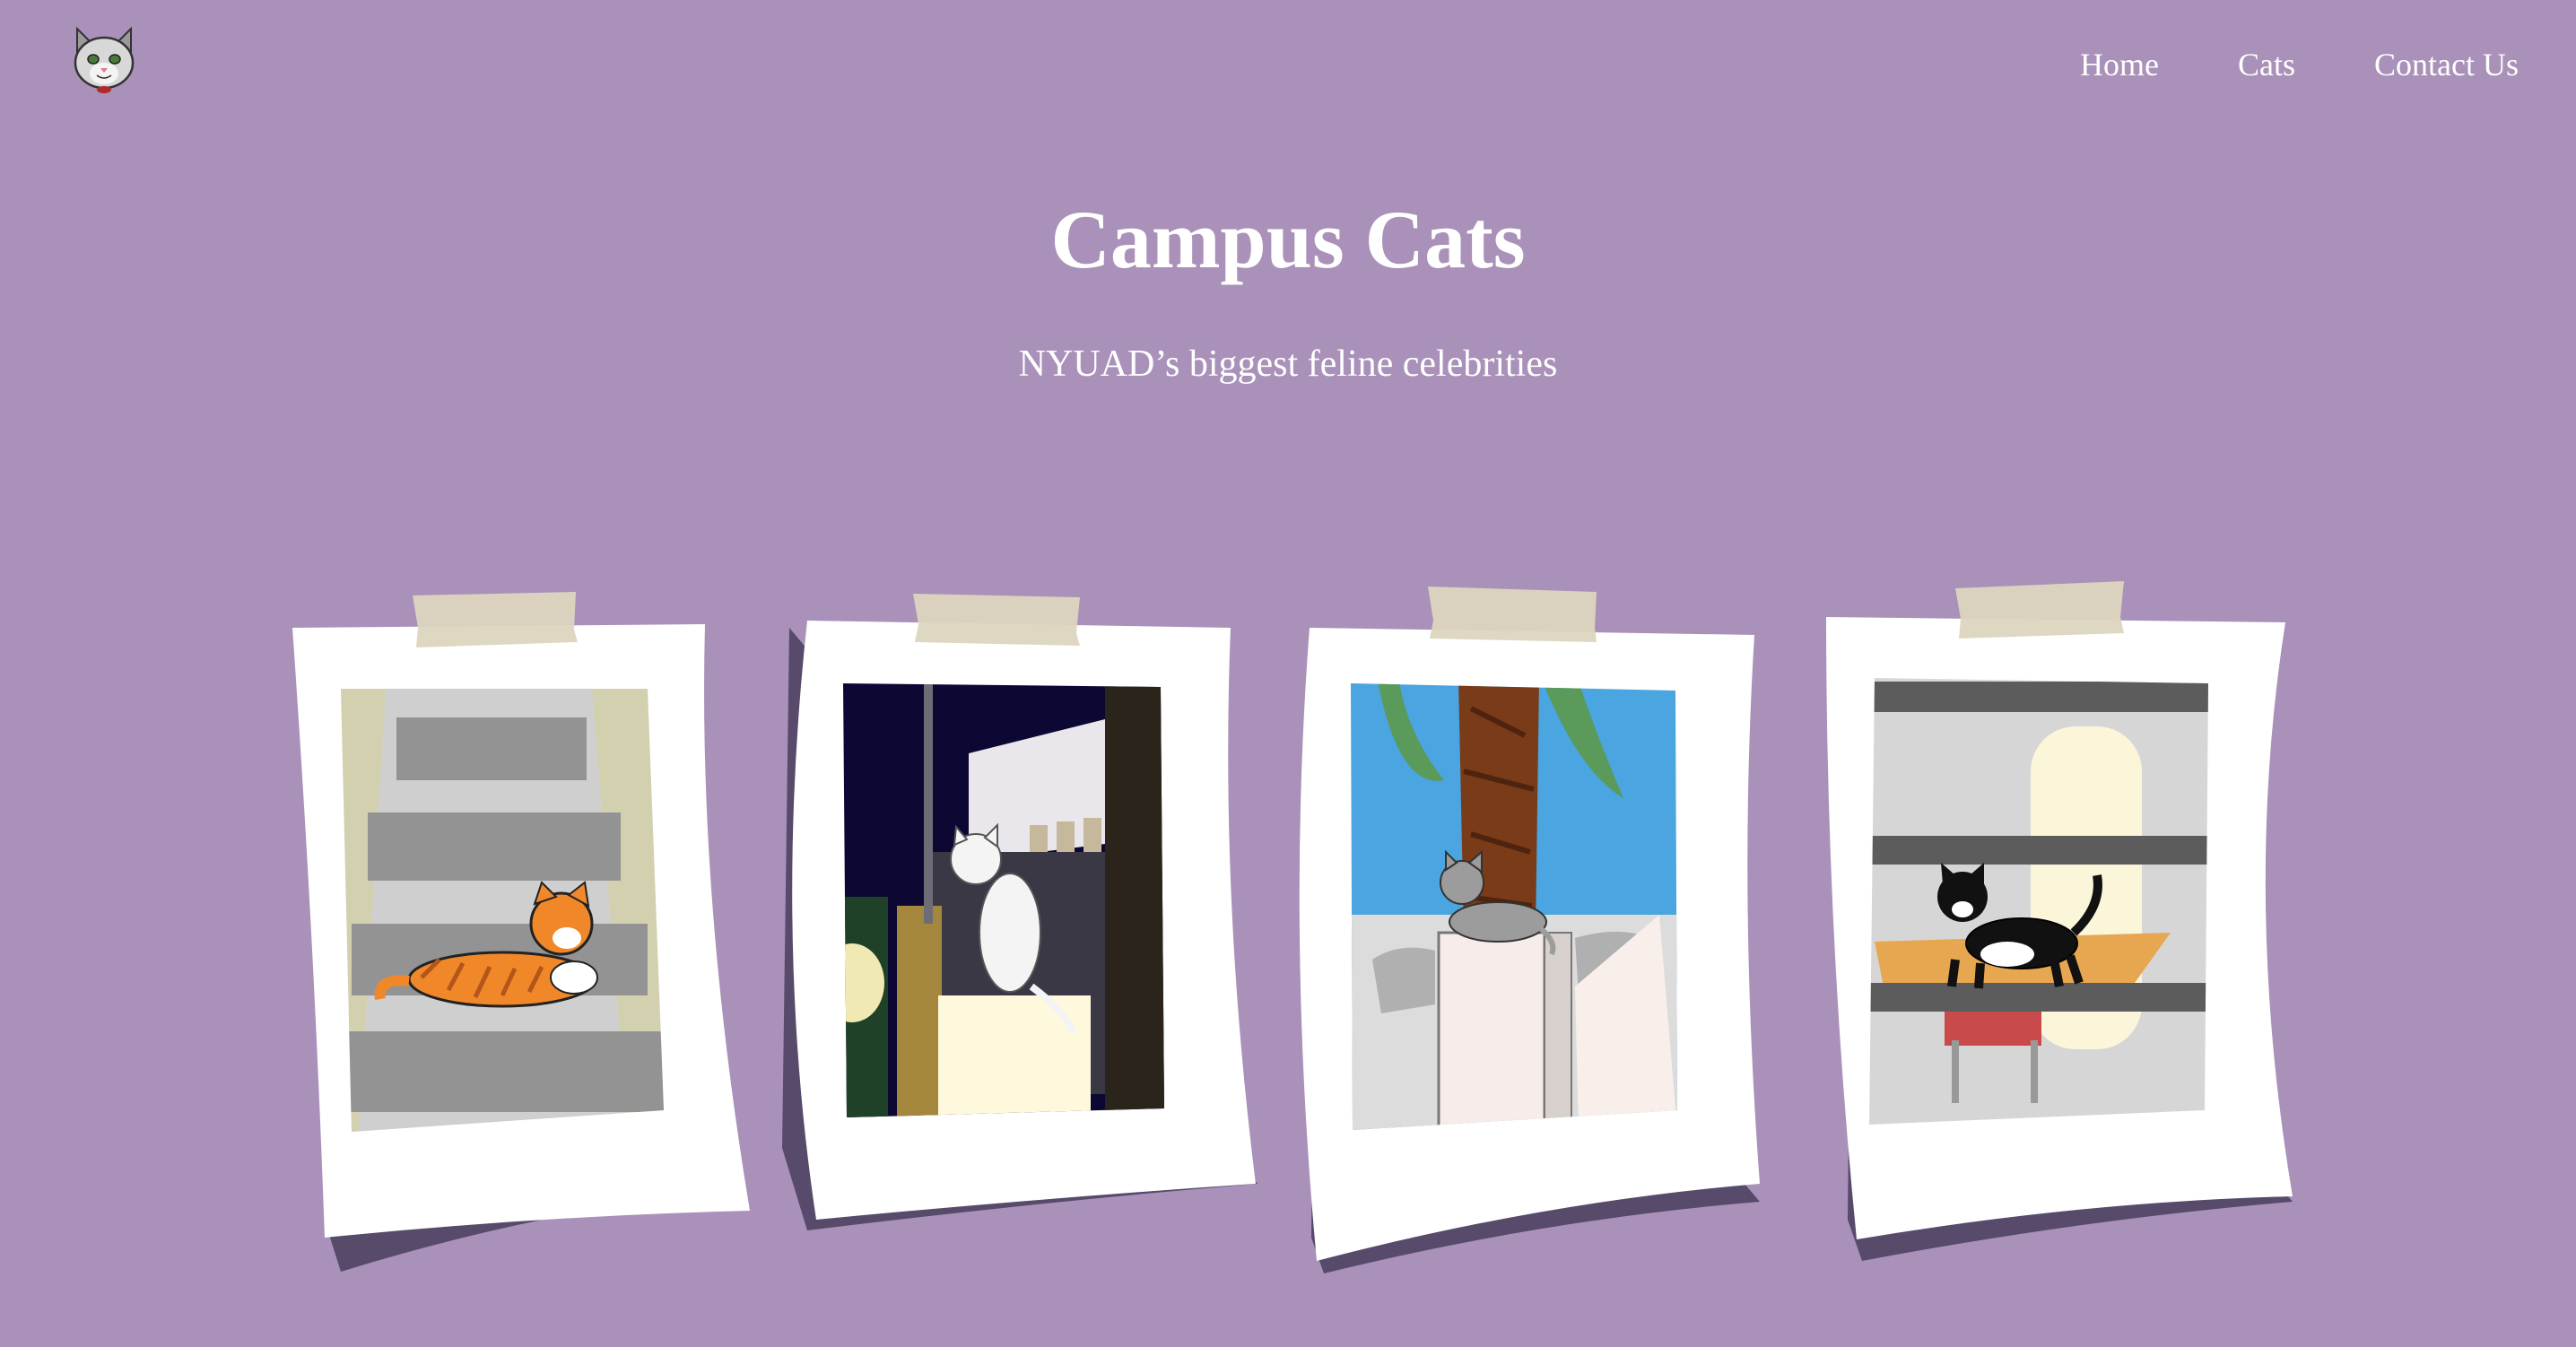 This screenshot has height=1347, width=2576. I want to click on cat-face-icon, so click(104, 59).